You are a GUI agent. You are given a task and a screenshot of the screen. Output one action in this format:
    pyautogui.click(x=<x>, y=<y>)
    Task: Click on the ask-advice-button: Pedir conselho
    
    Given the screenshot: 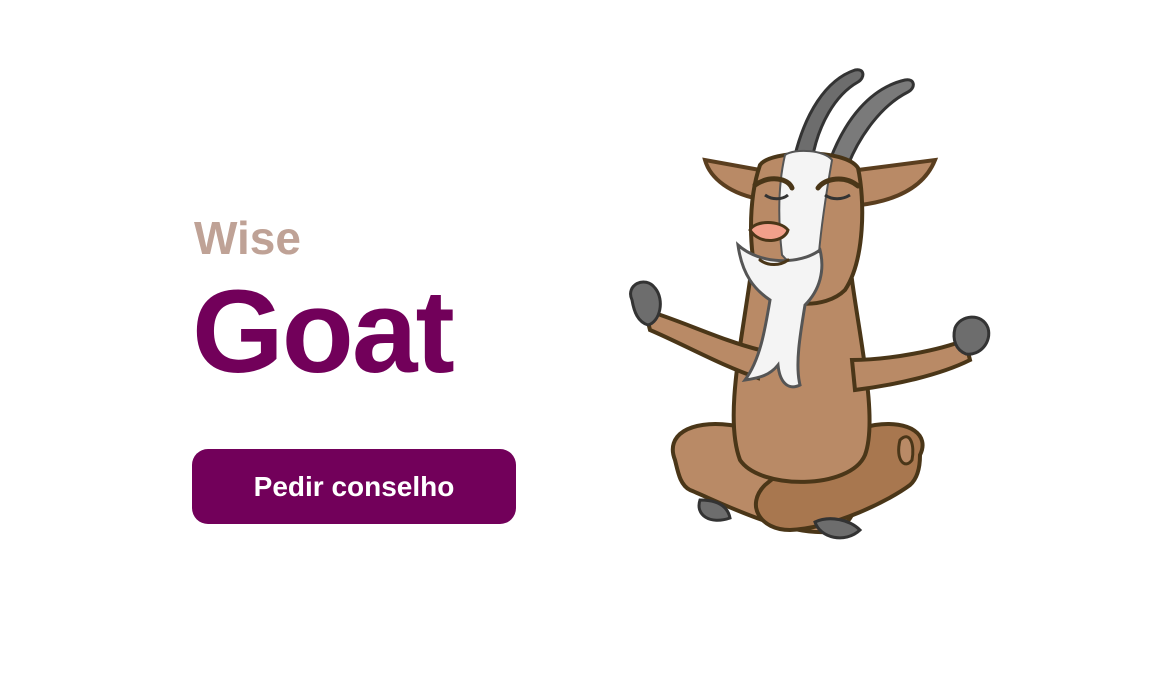 What is the action you would take?
    pyautogui.click(x=354, y=486)
    